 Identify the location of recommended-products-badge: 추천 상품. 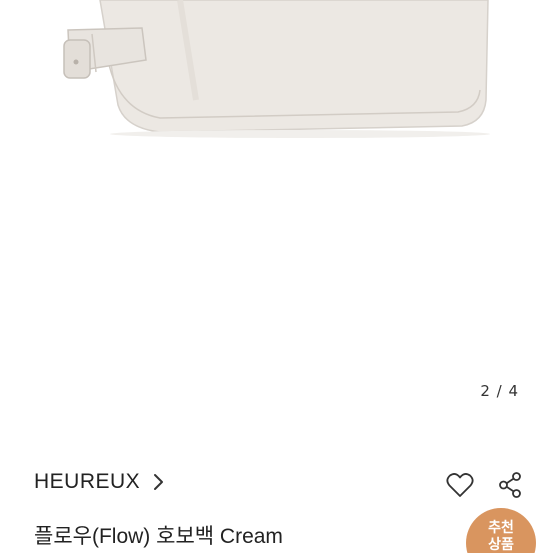
(501, 530).